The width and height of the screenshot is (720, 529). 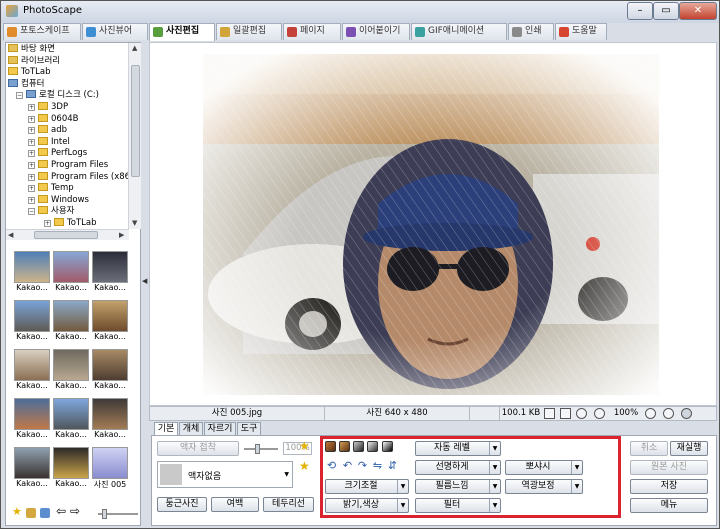 I want to click on edit-tab-3: 자르기, so click(x=220, y=429).